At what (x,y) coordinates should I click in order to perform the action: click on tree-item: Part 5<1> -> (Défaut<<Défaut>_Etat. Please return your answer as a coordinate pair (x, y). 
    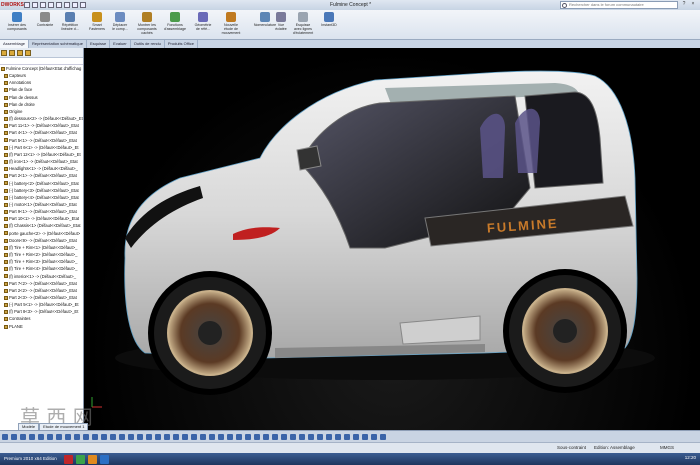
    Looking at the image, I should click on (41, 140).